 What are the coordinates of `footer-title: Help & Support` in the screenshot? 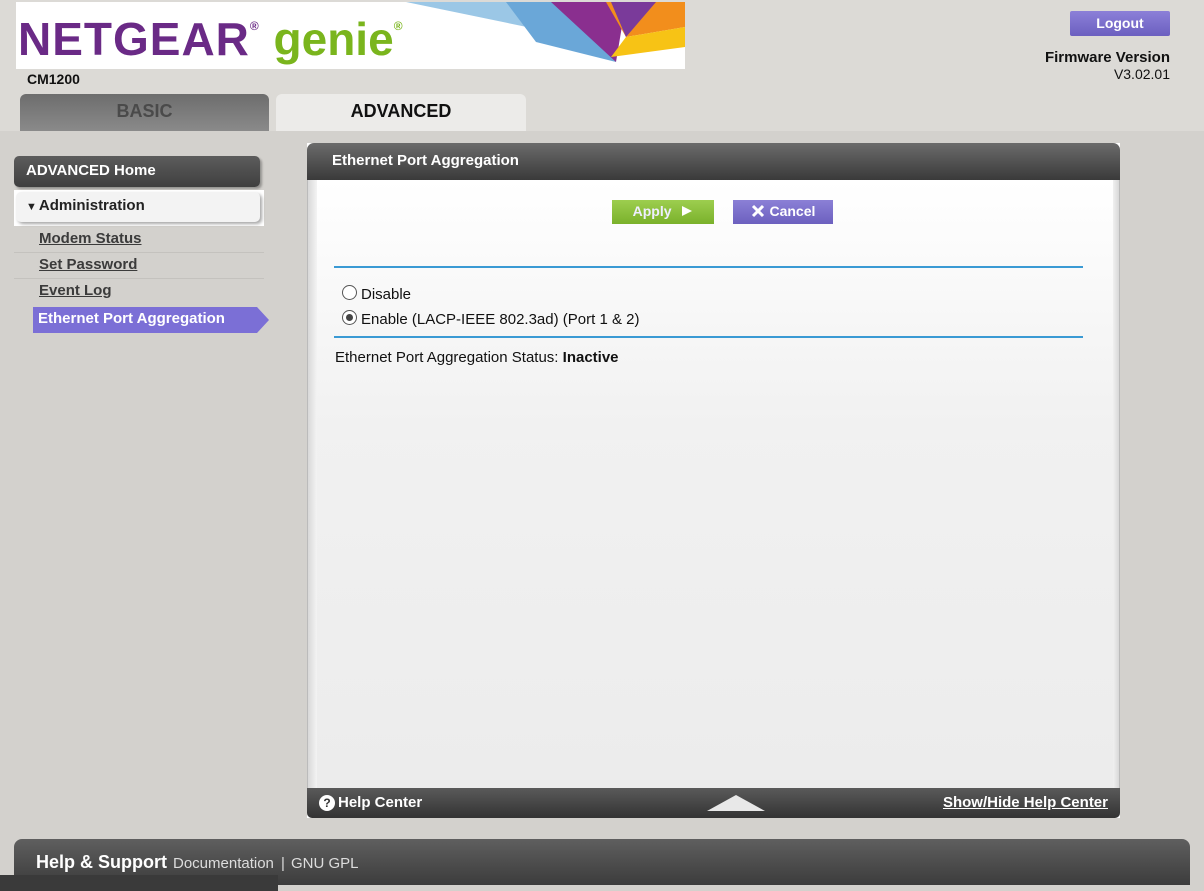 It's located at (101, 862).